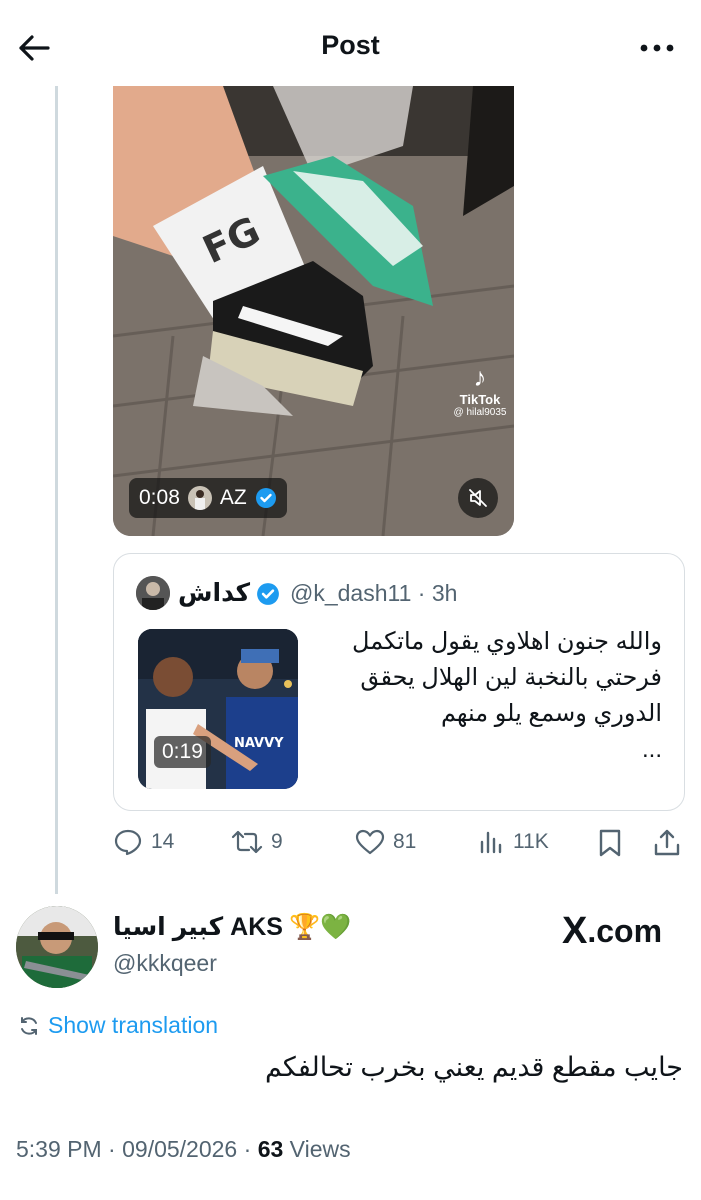  I want to click on x-com-watermark: X .com, so click(612, 931).